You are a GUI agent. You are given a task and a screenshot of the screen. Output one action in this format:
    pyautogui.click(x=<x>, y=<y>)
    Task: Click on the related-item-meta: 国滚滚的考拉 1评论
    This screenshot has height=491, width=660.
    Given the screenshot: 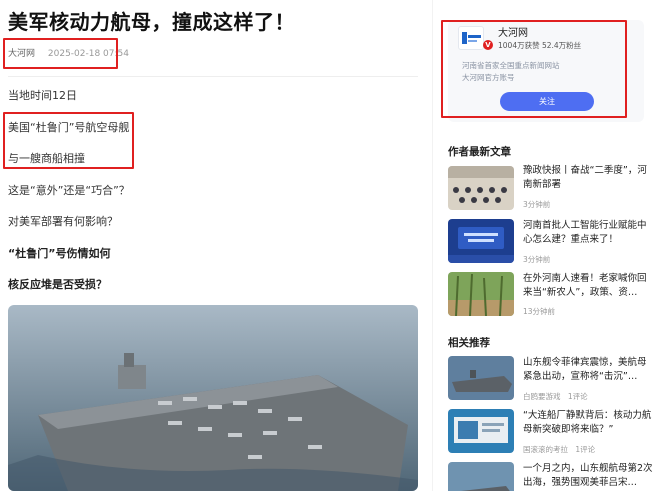 What is the action you would take?
    pyautogui.click(x=559, y=449)
    